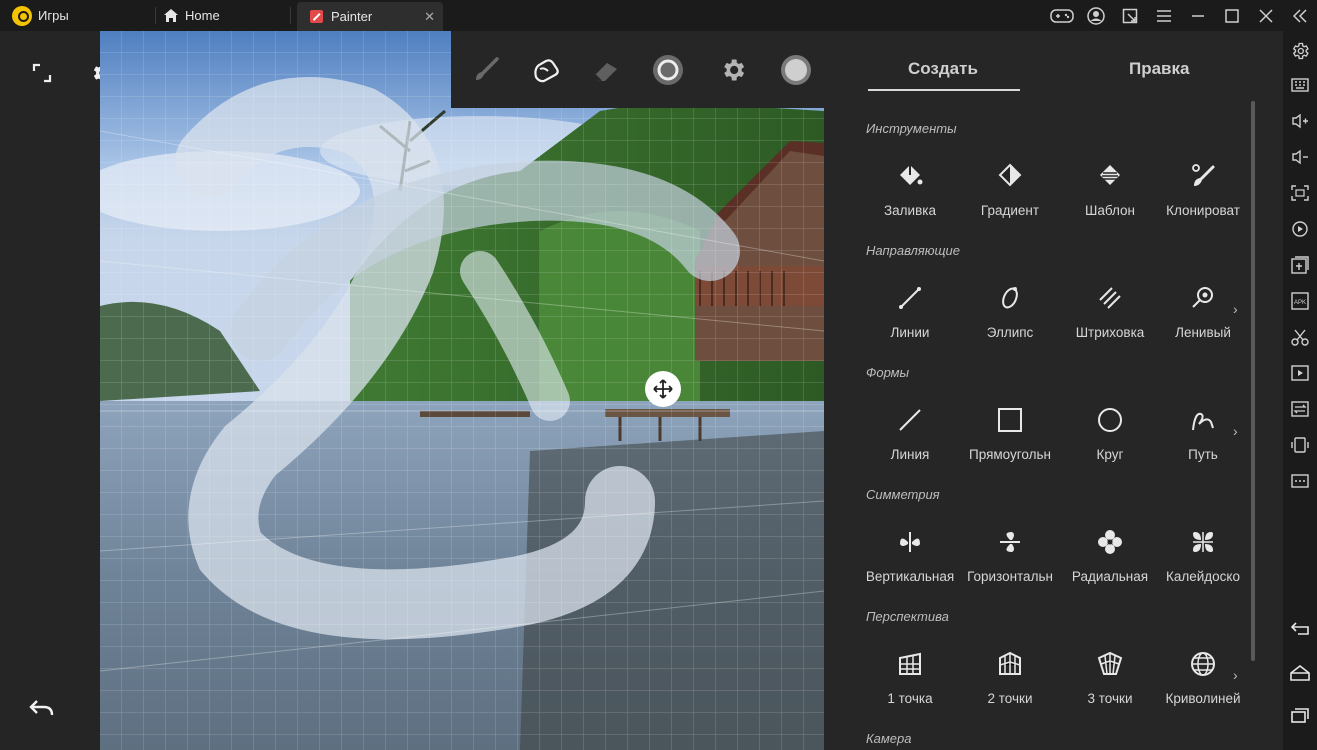  I want to click on scissors-icon, so click(1300, 337).